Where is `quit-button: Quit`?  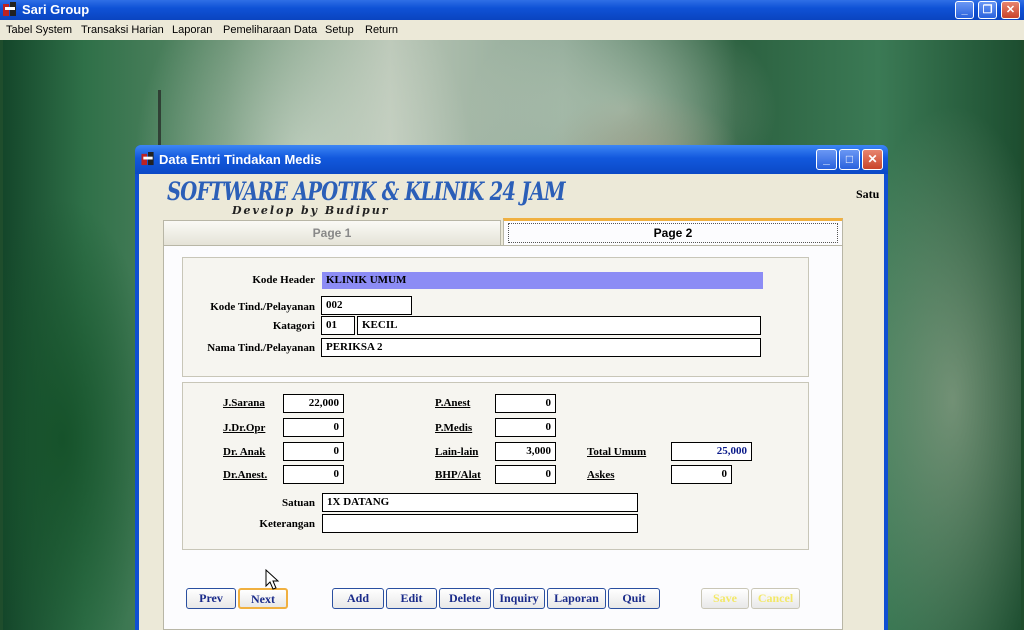
quit-button: Quit is located at coordinates (634, 598).